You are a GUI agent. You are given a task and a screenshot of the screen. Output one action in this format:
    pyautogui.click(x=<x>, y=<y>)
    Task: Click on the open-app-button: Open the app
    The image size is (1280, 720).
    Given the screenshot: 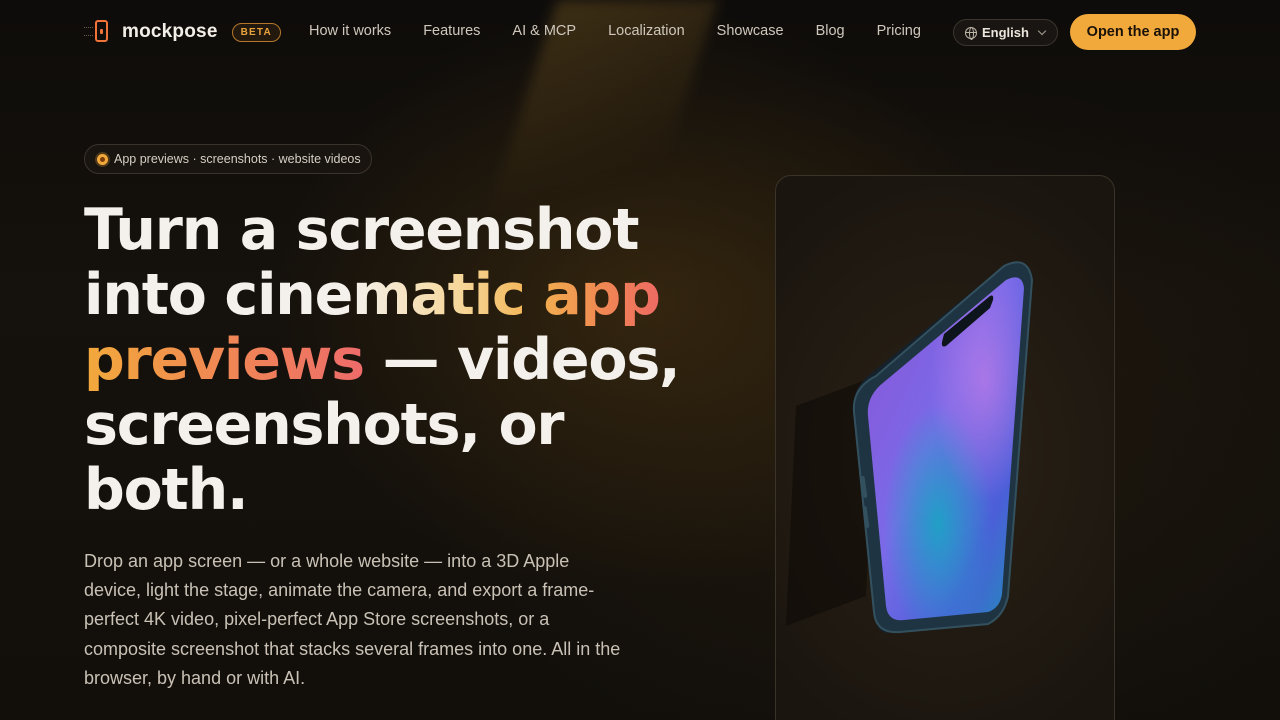 What is the action you would take?
    pyautogui.click(x=1133, y=32)
    